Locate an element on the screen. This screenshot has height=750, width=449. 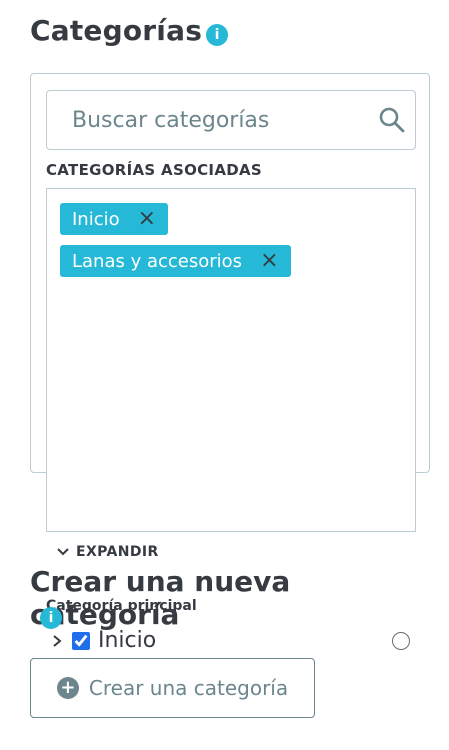
create-category-label: Crear una categoría is located at coordinates (188, 688).